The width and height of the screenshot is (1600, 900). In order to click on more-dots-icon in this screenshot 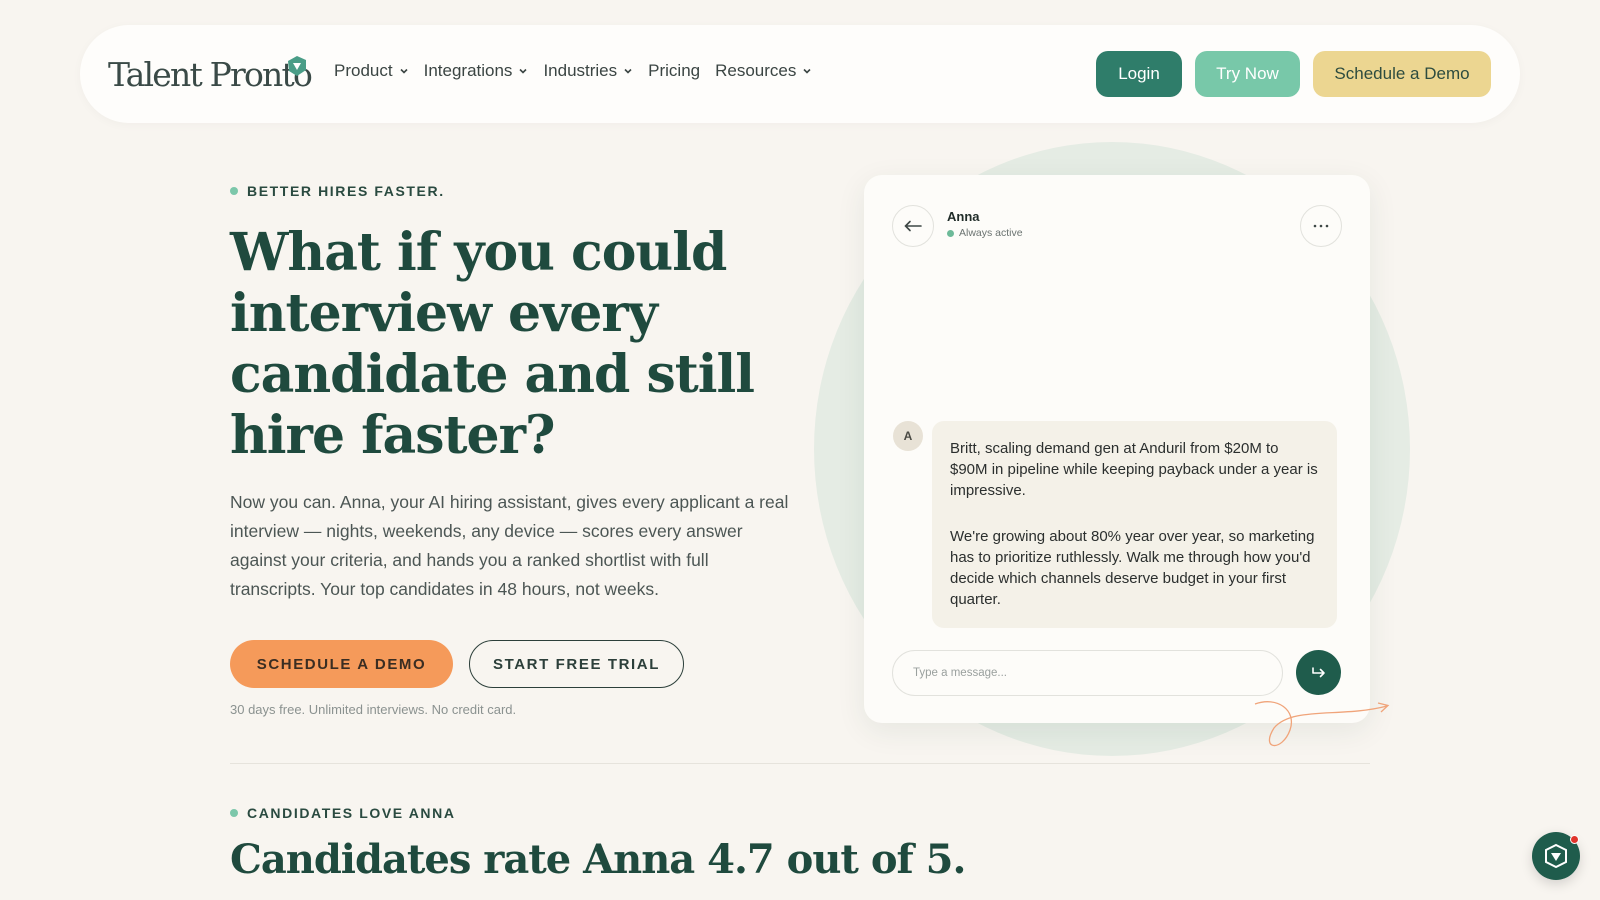, I will do `click(1321, 226)`.